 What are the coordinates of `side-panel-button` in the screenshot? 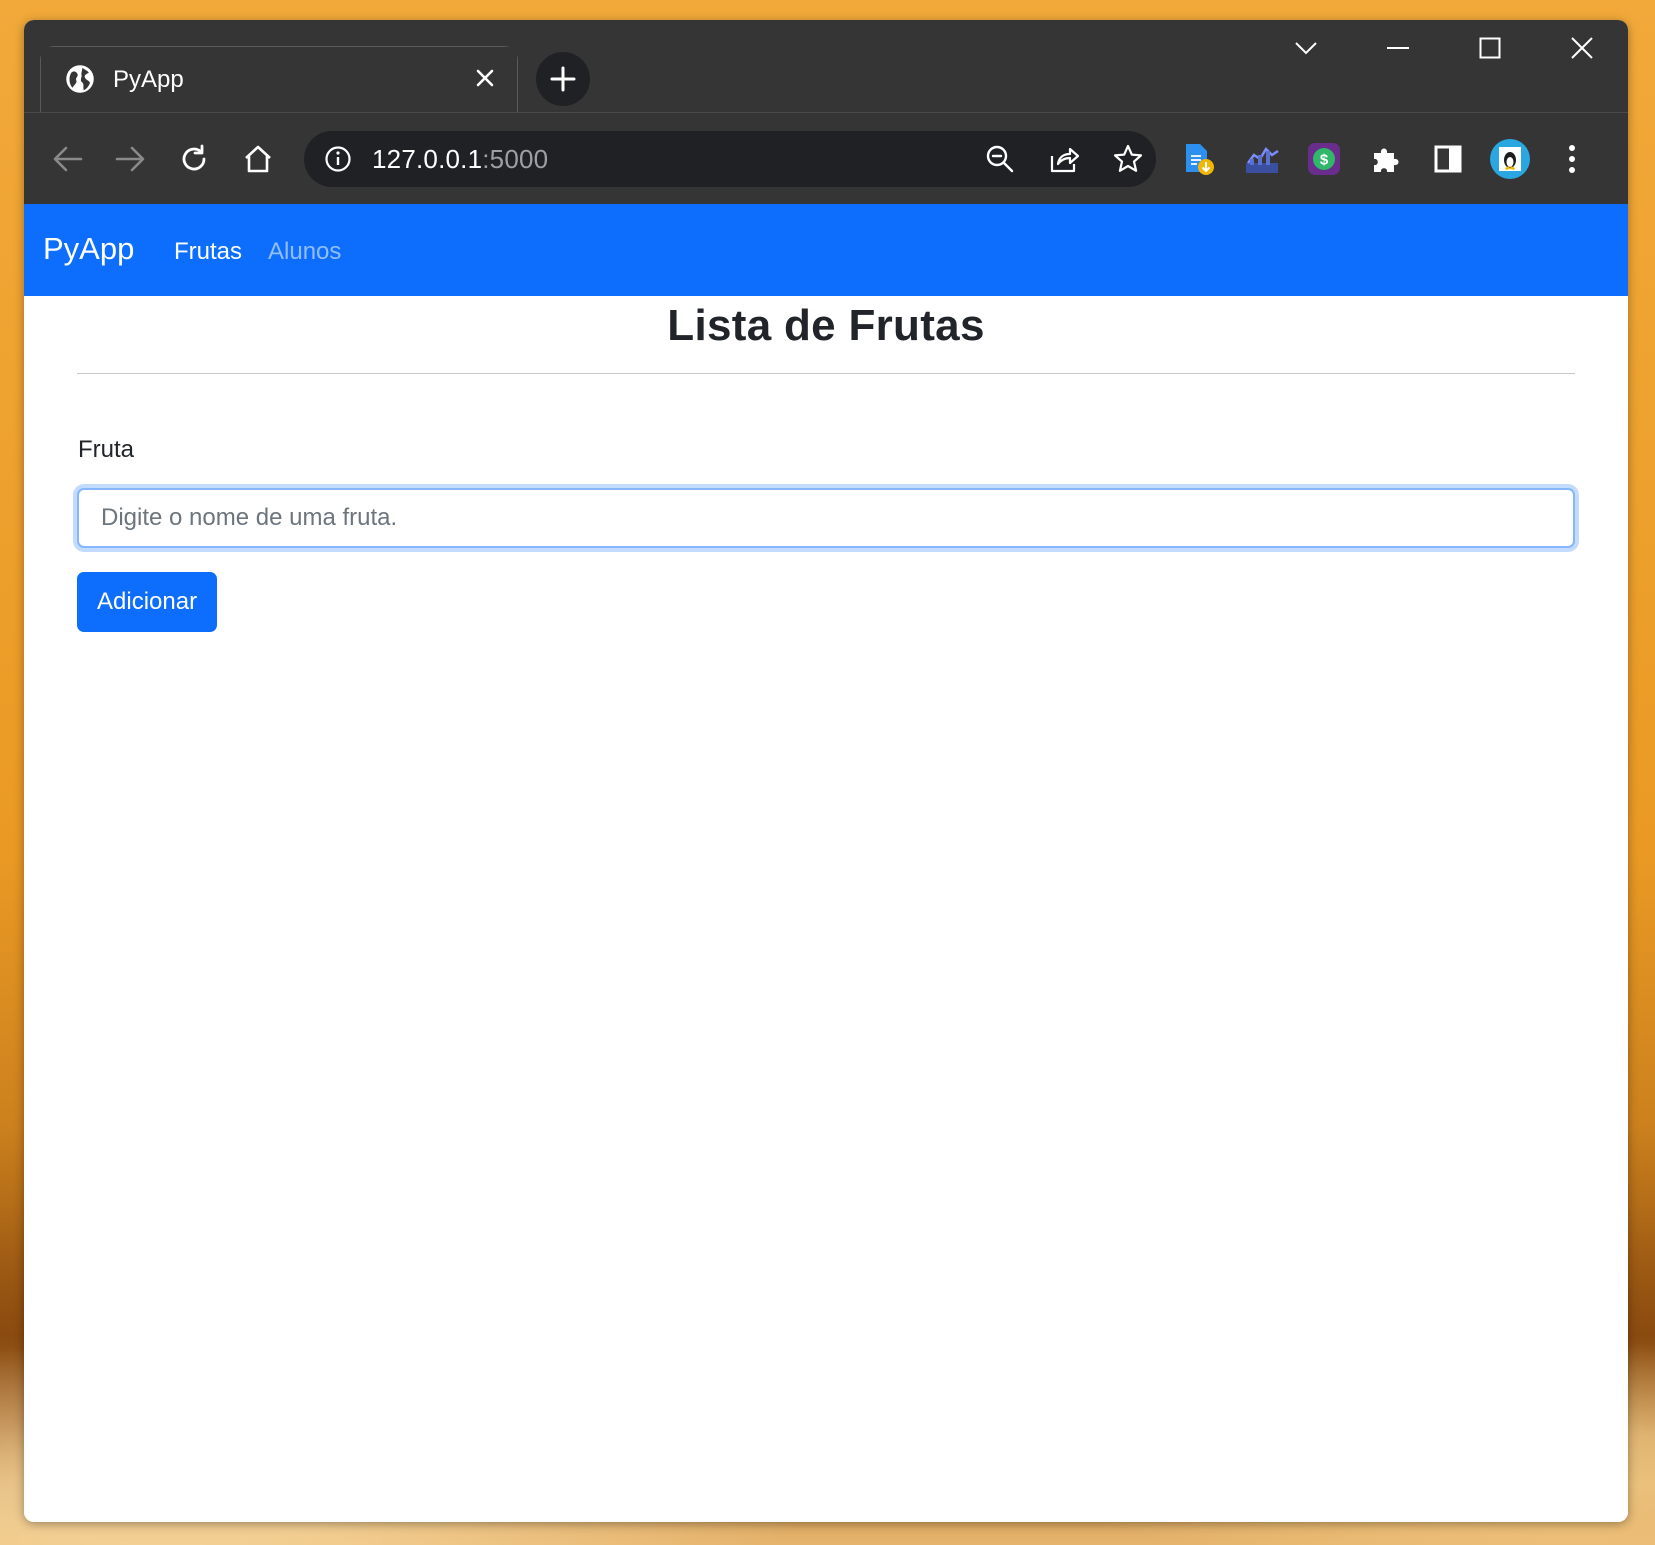 It's located at (1448, 159).